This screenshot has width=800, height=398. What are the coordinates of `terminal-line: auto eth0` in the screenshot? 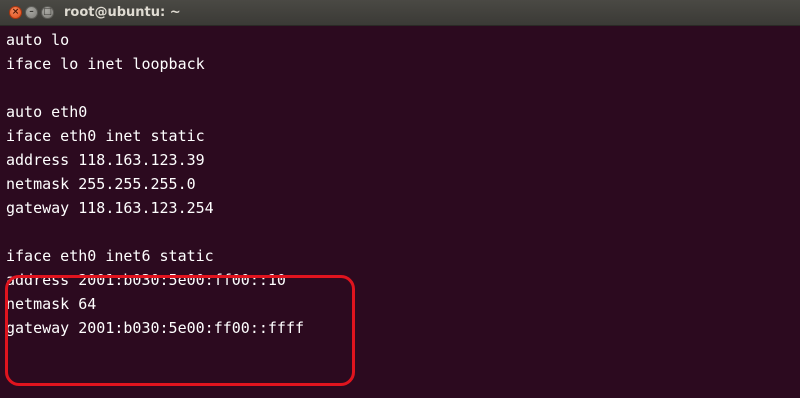 It's located at (47, 112).